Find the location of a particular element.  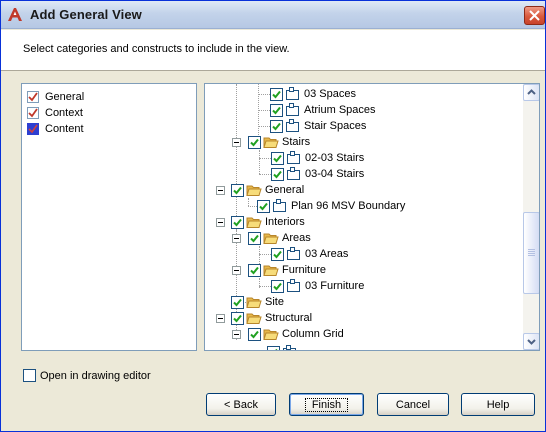

tree-item-folder: General is located at coordinates (267, 190).